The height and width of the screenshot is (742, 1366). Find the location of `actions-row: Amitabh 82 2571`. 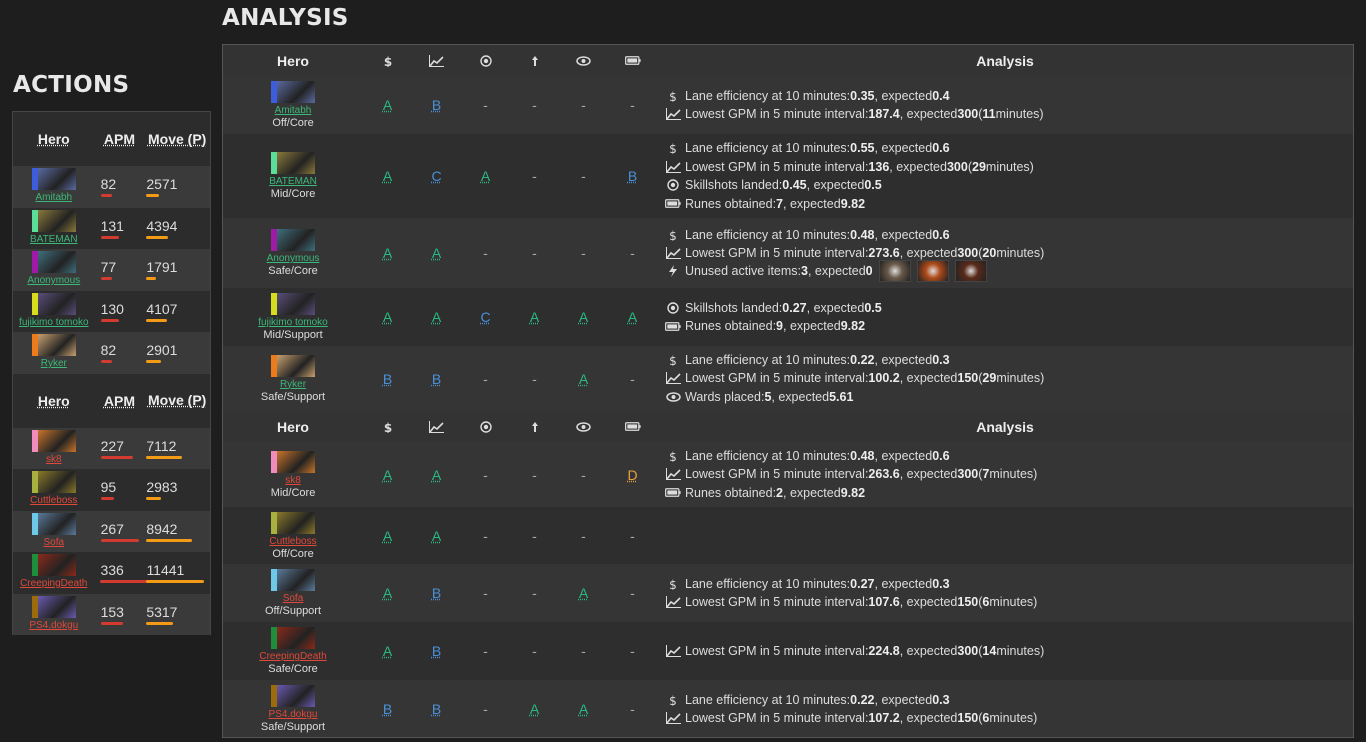

actions-row: Amitabh 82 2571 is located at coordinates (111, 187).